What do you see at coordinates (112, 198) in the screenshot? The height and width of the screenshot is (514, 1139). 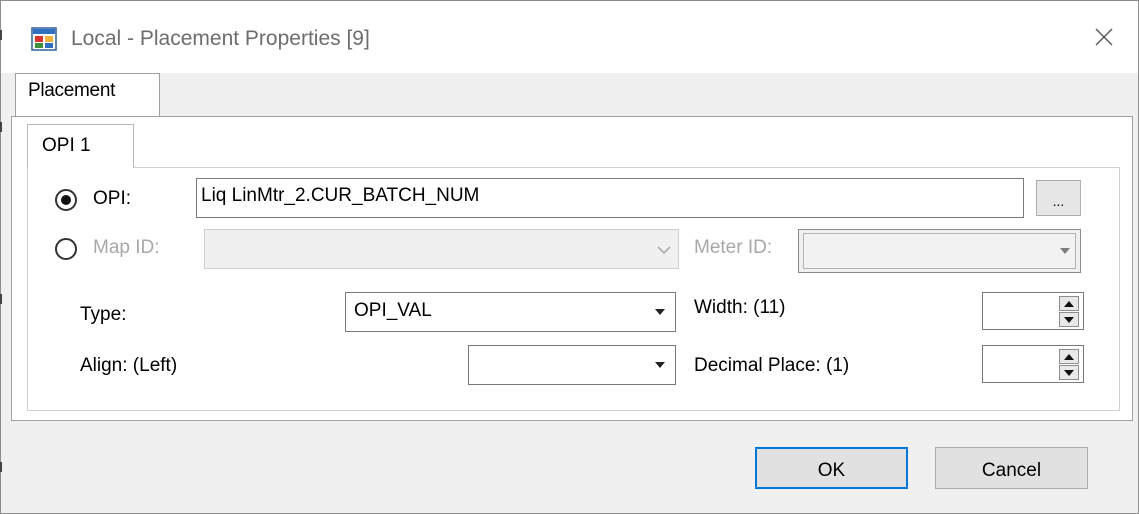 I see `opi-label: OPI:` at bounding box center [112, 198].